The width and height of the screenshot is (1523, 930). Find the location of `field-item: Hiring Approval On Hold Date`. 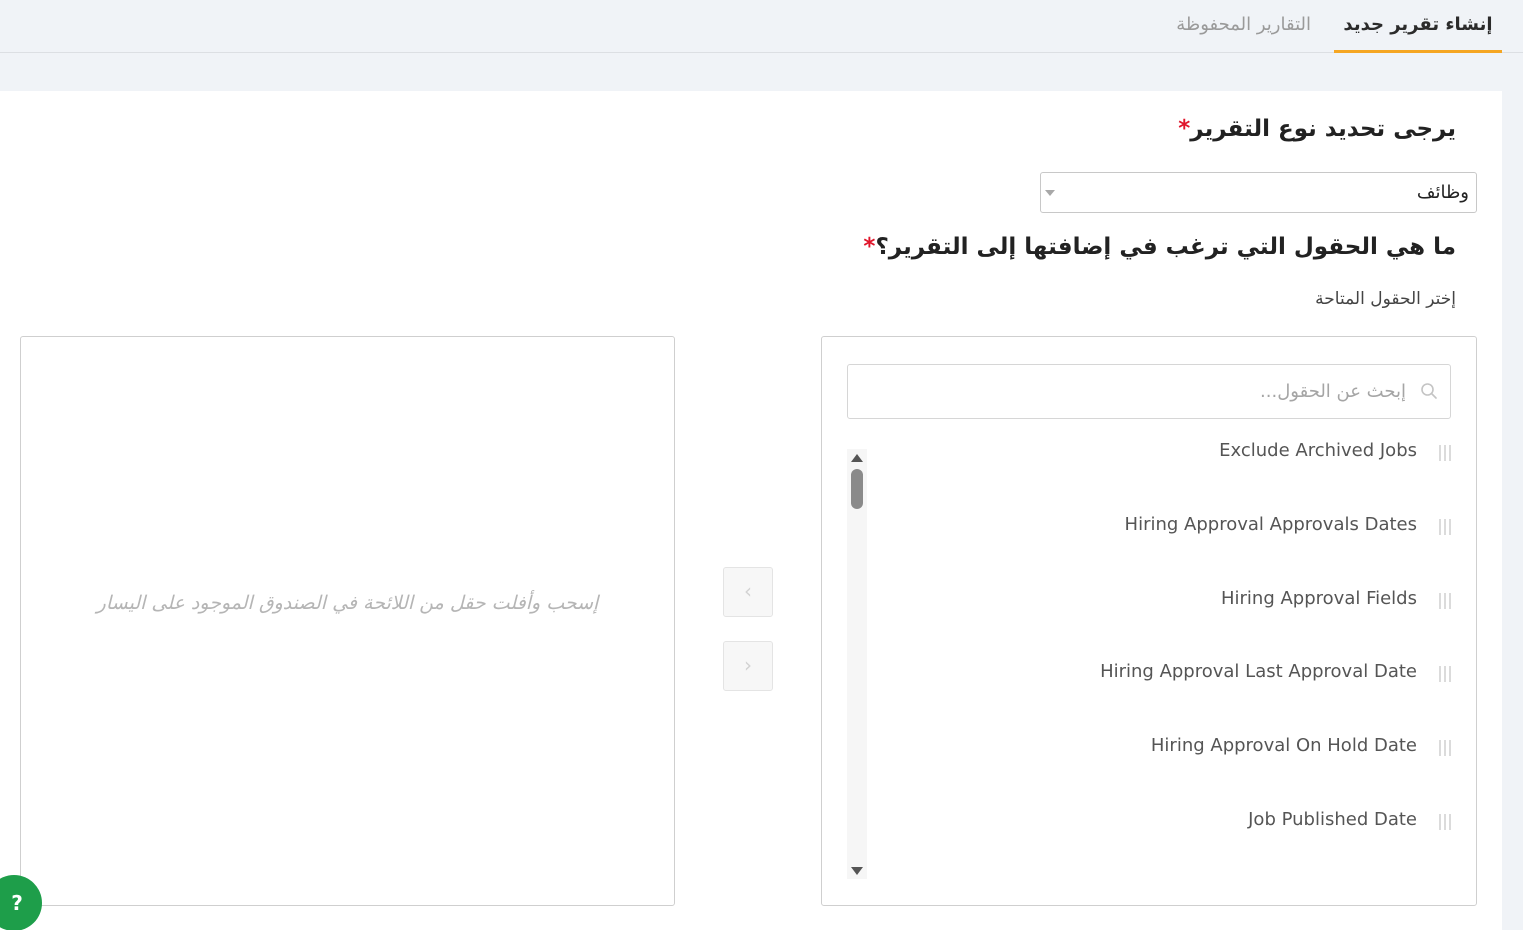

field-item: Hiring Approval On Hold Date is located at coordinates (1167, 747).